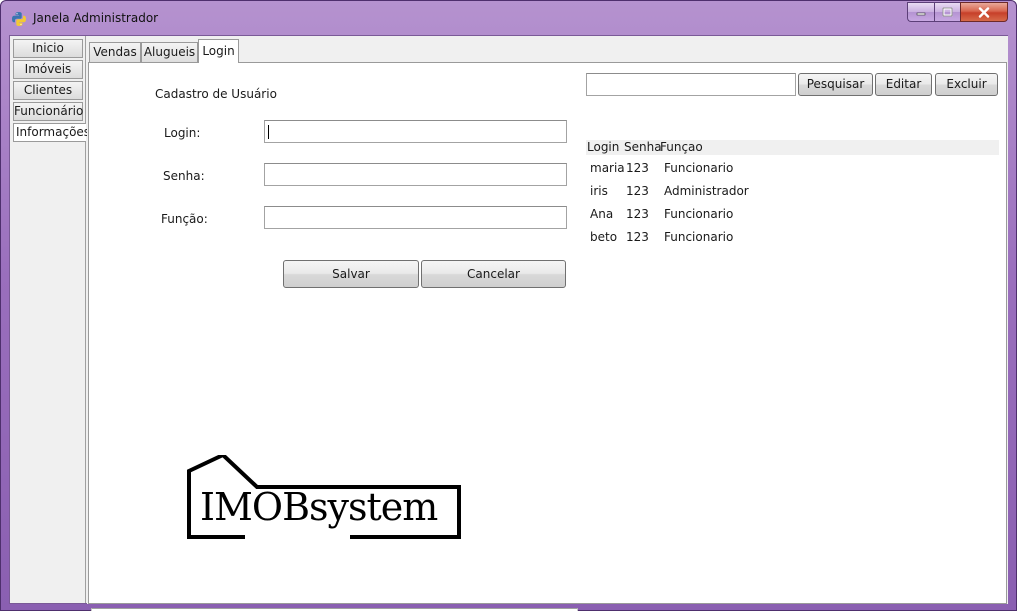 This screenshot has height=611, width=1017. I want to click on edit-button: Editar, so click(903, 84).